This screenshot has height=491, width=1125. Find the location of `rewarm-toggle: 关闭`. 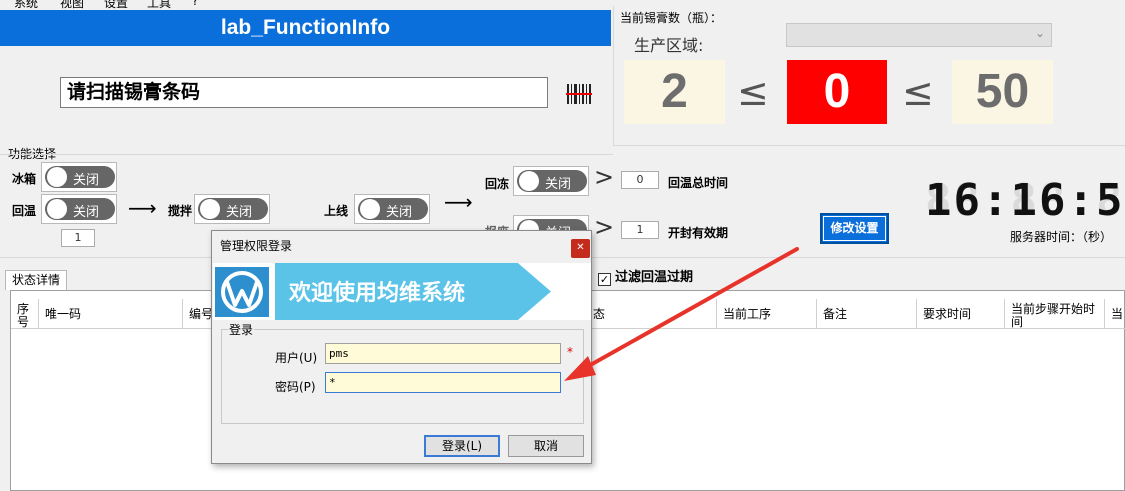

rewarm-toggle: 关闭 is located at coordinates (79, 209).